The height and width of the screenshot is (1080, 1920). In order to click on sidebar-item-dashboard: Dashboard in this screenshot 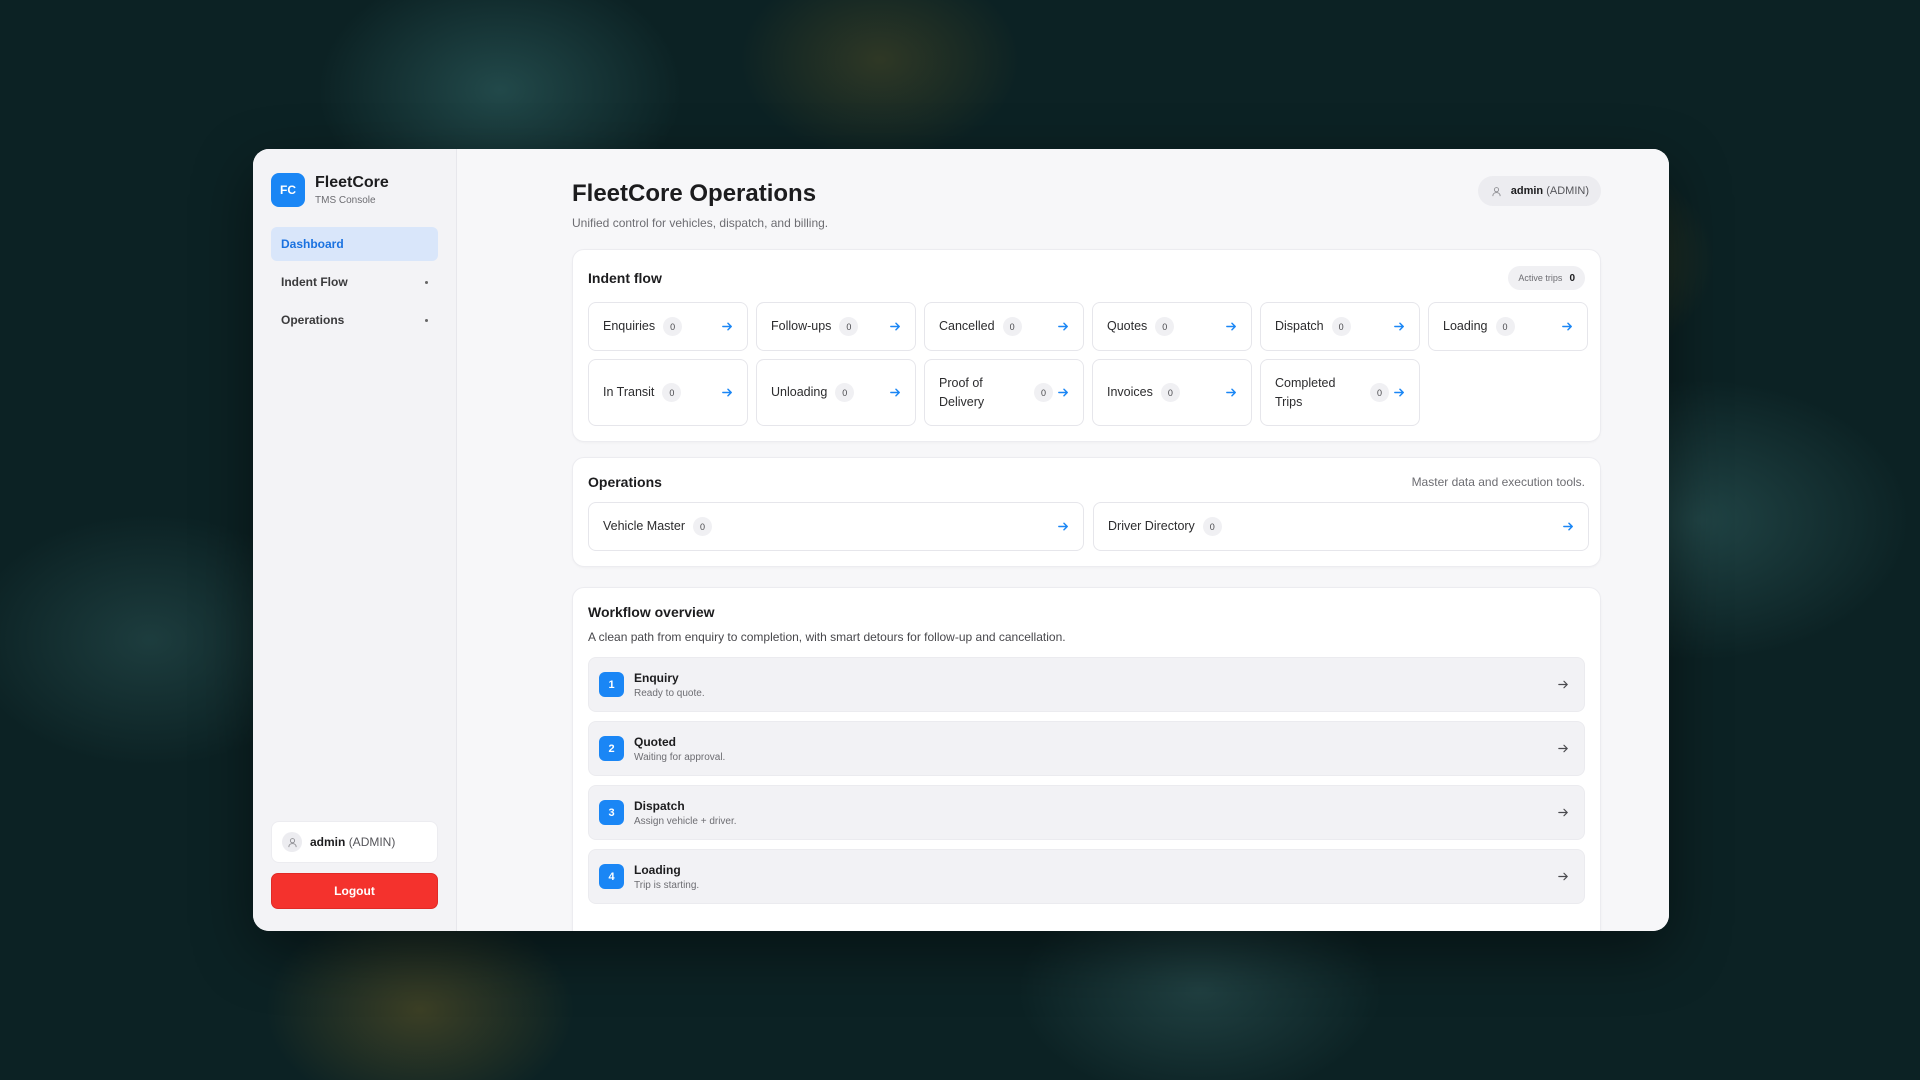, I will do `click(354, 244)`.